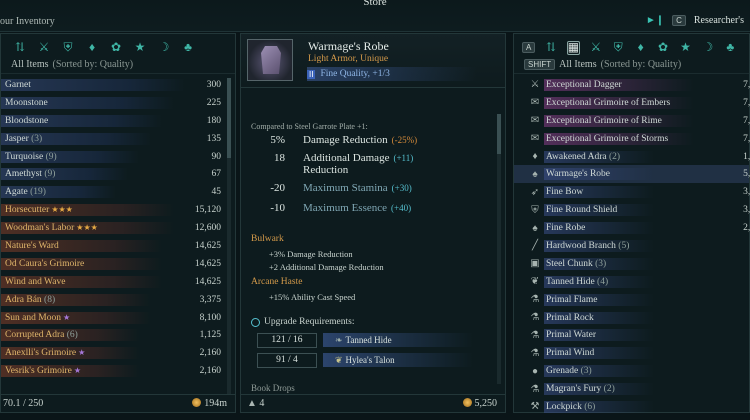 The image size is (750, 420). I want to click on store-row: ♠ Fine Robe 2,7, so click(632, 228).